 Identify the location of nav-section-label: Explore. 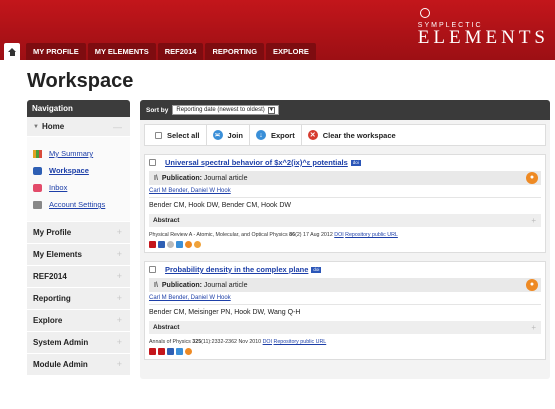
(48, 320).